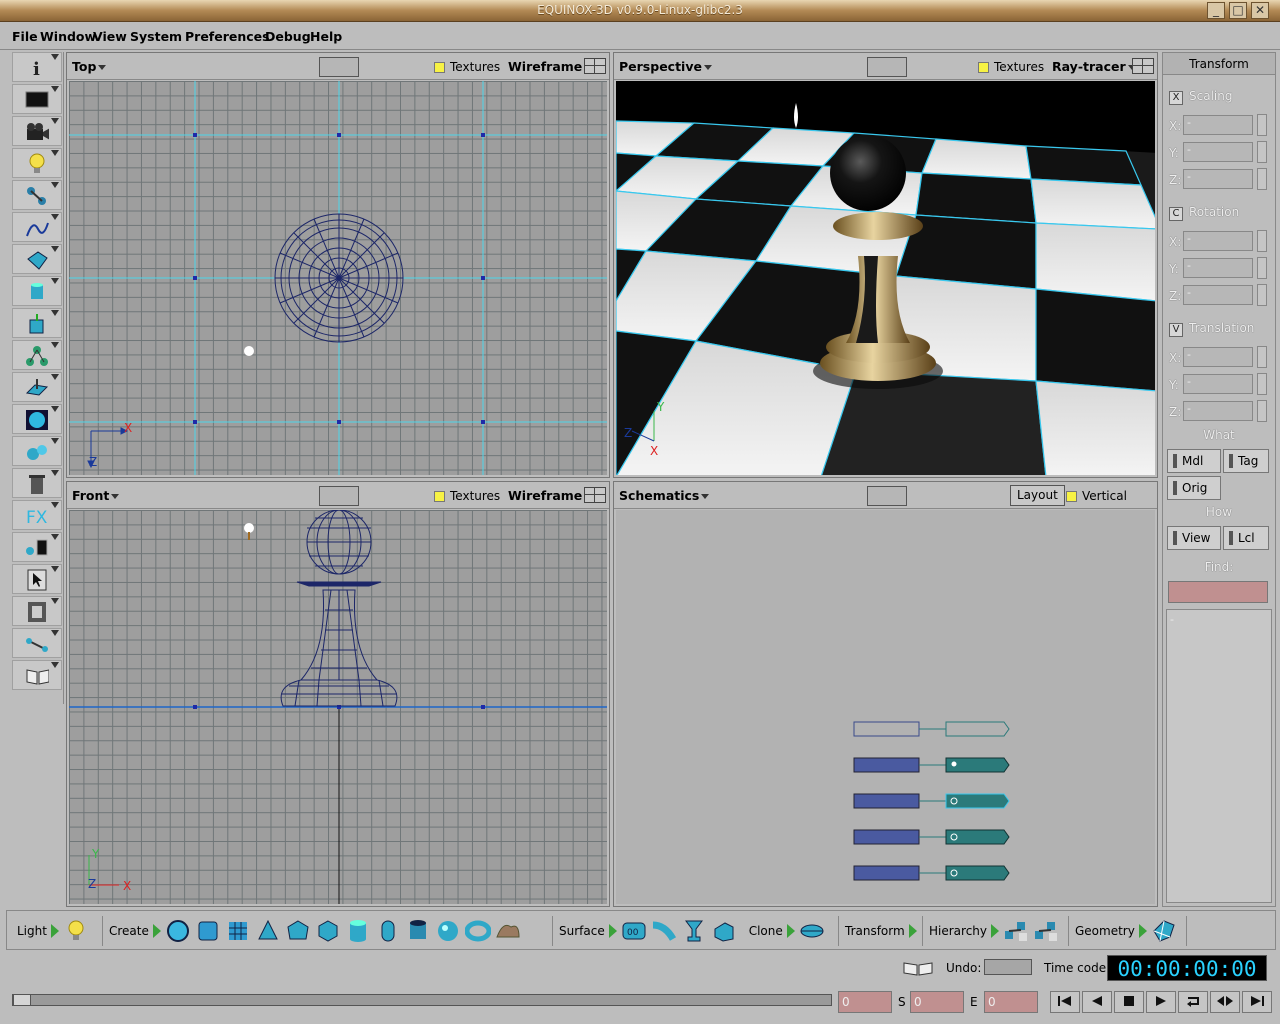 The image size is (1280, 1024). Describe the element at coordinates (1200, 97) in the screenshot. I see `scaling-section: X Scaling` at that location.